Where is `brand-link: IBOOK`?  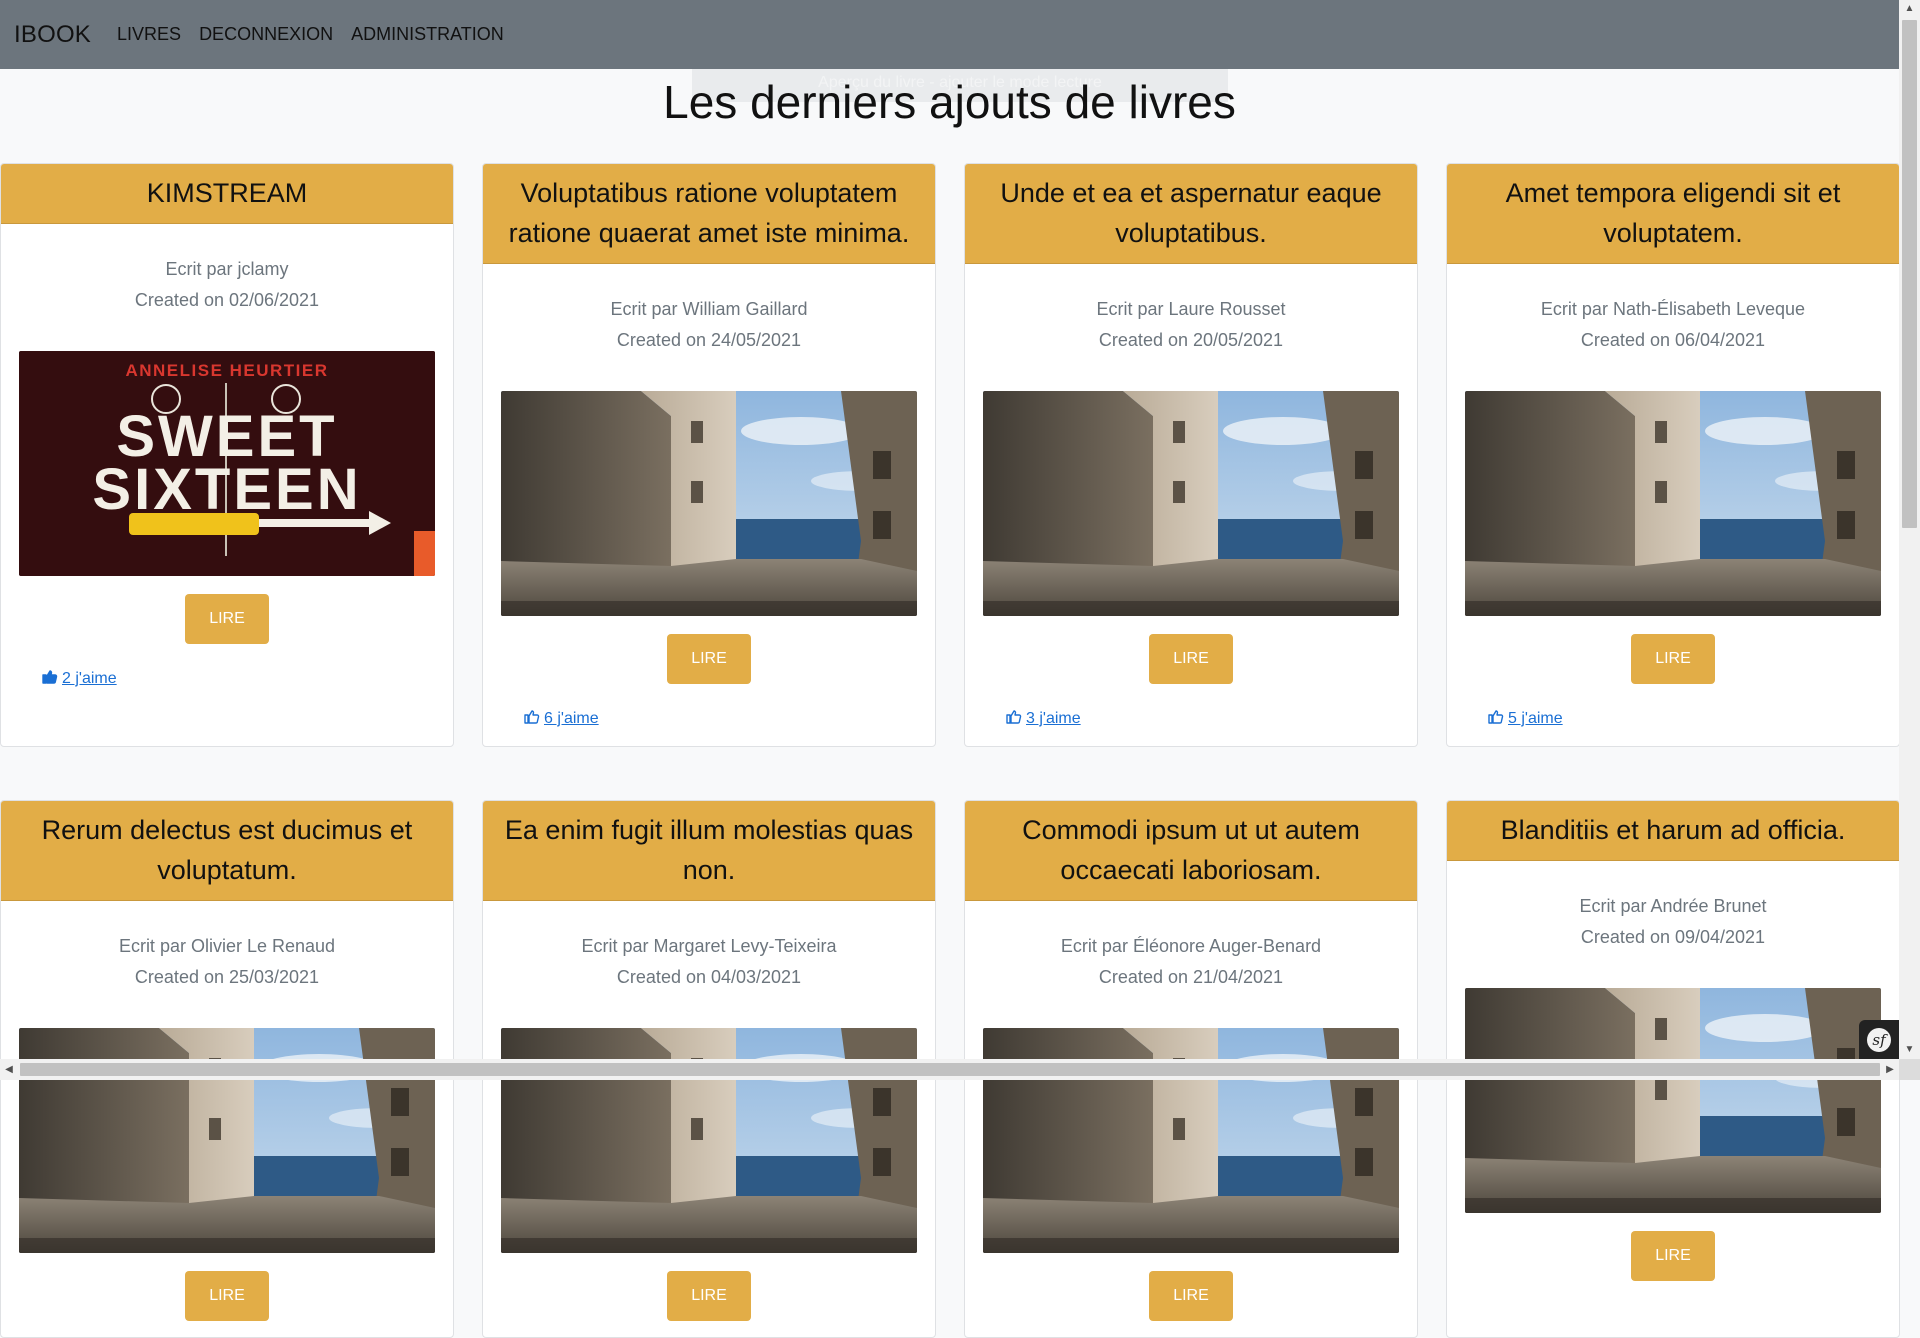
brand-link: IBOOK is located at coordinates (52, 35).